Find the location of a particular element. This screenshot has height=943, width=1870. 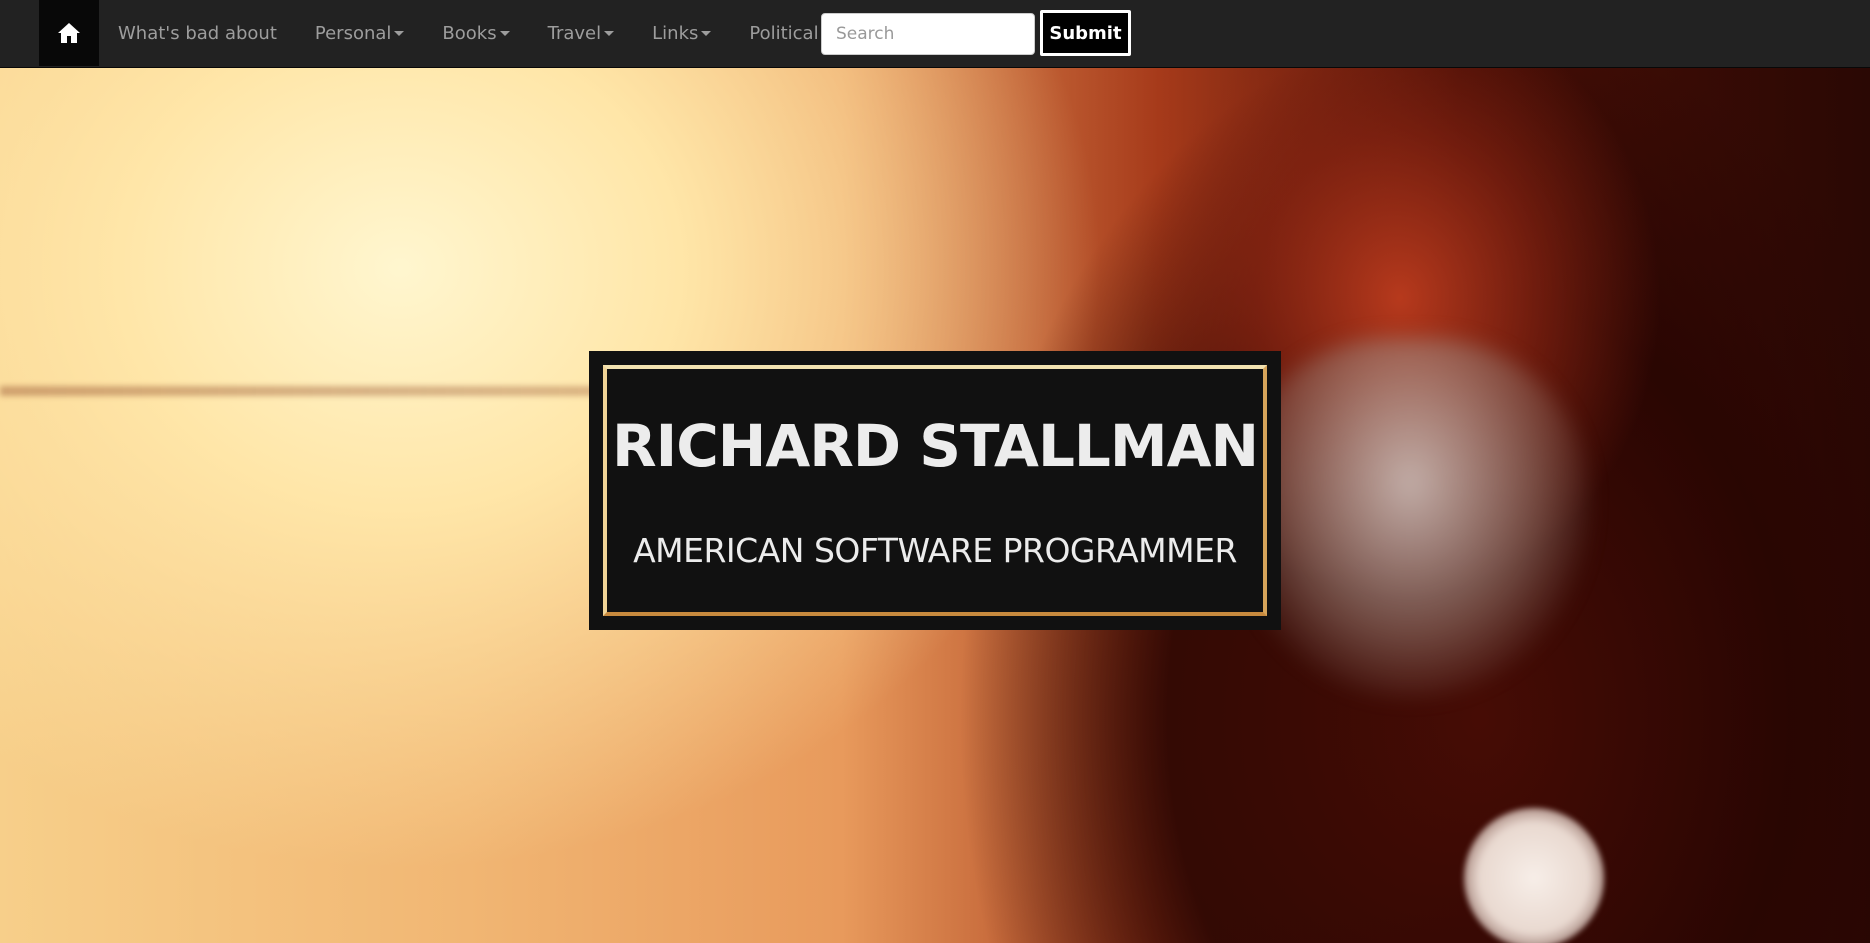

nav-item-label: What's bad about is located at coordinates (197, 33).